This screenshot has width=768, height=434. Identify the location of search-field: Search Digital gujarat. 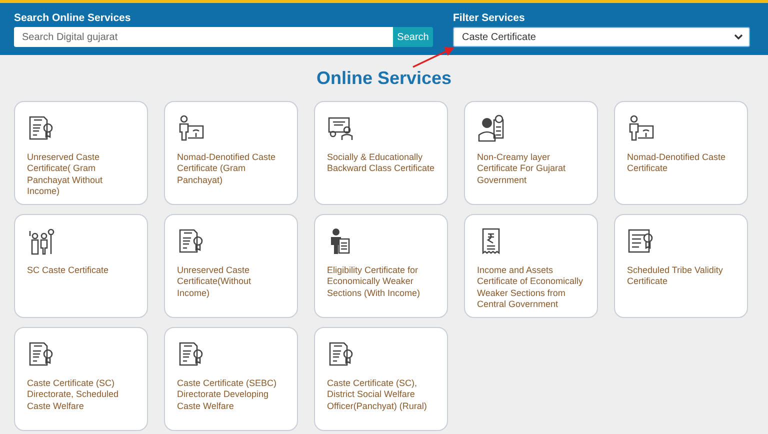
(203, 37).